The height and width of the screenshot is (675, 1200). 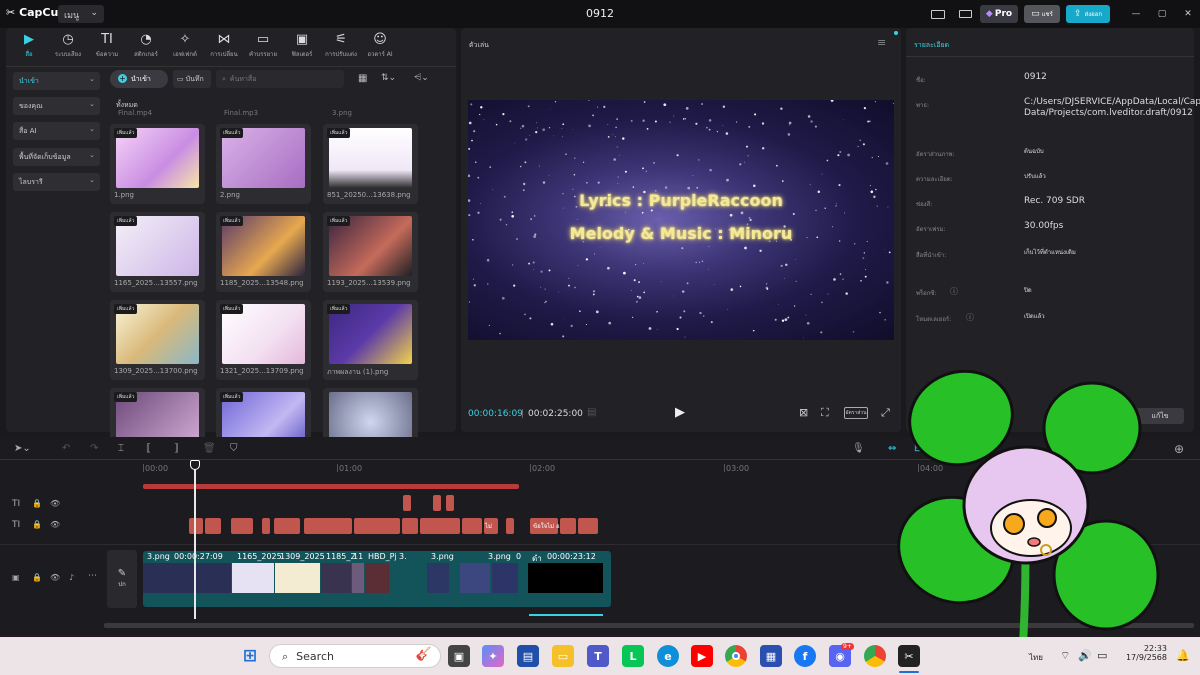 I want to click on import-button: + นำเข้า, so click(x=139, y=79).